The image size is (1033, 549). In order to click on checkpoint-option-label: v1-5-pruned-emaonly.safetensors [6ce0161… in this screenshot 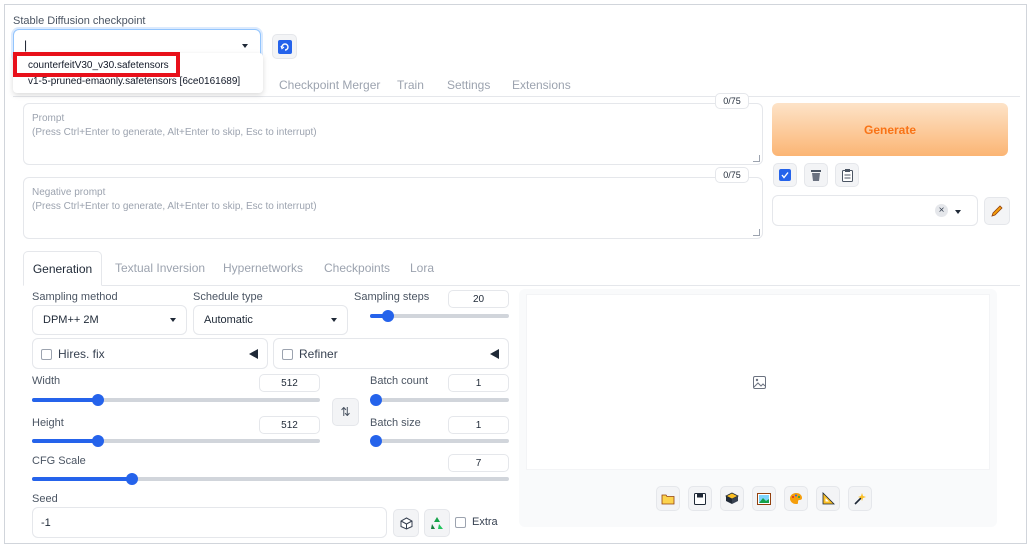, I will do `click(134, 81)`.